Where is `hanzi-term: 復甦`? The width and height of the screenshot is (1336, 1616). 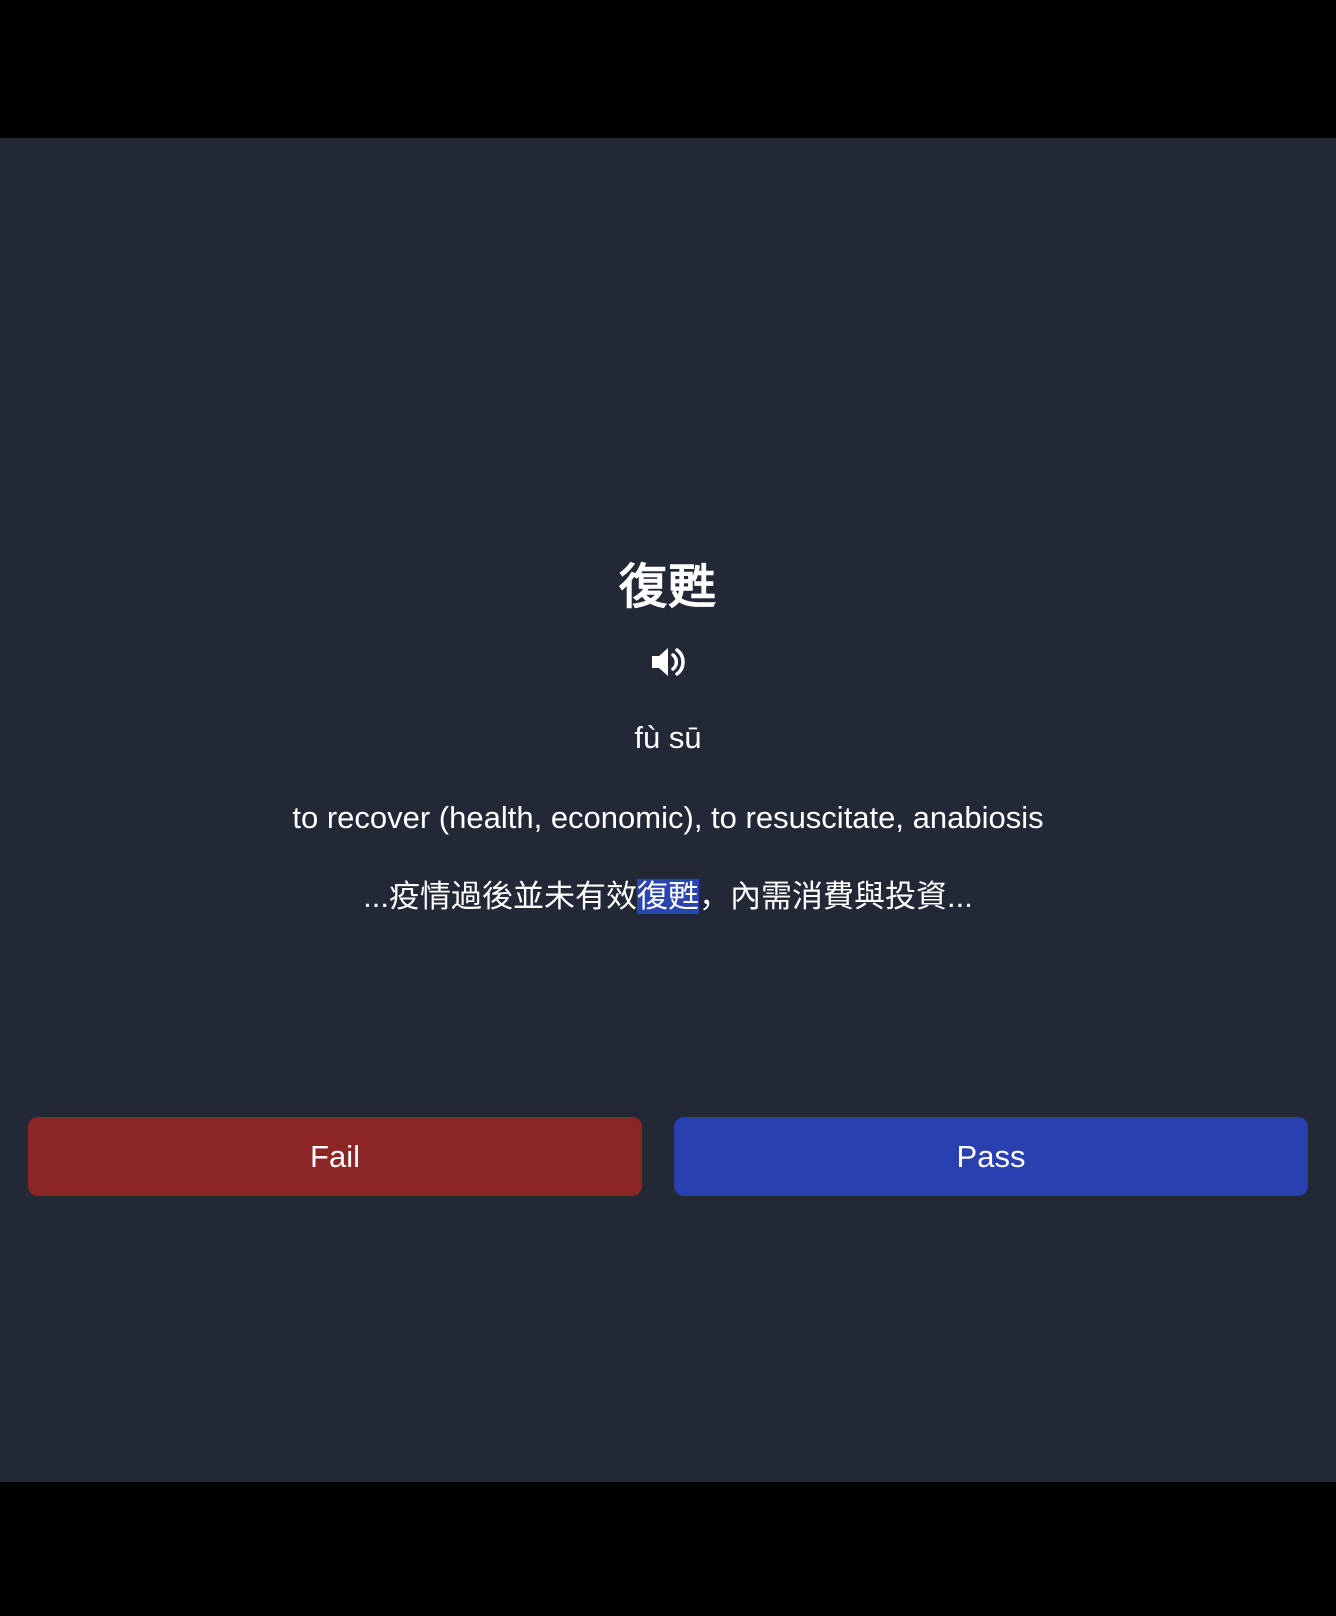
hanzi-term: 復甦 is located at coordinates (667, 587).